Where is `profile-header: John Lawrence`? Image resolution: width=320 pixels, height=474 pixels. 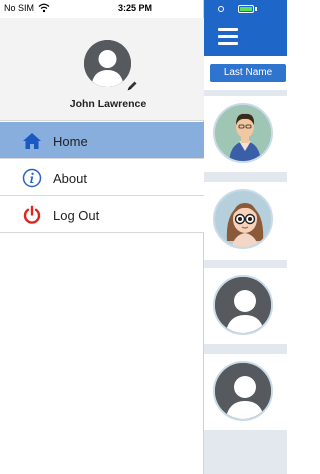 profile-header: John Lawrence is located at coordinates (102, 69).